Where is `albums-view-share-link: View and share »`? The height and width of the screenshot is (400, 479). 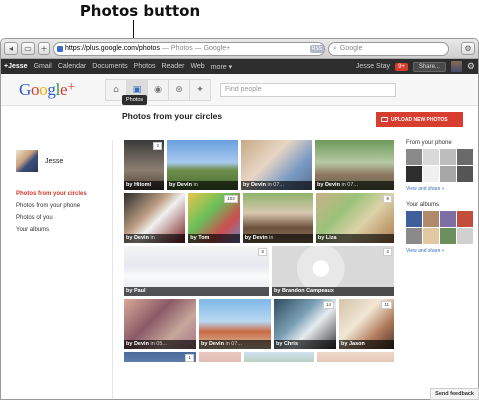
albums-view-share-link: View and share » is located at coordinates (441, 251).